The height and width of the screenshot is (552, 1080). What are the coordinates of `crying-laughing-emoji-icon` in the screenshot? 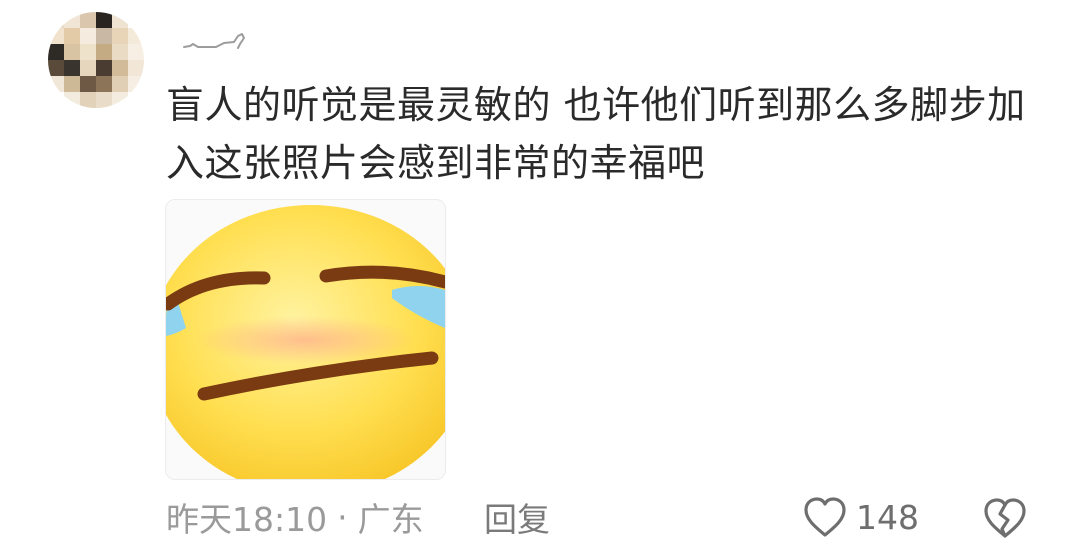 It's located at (305, 342).